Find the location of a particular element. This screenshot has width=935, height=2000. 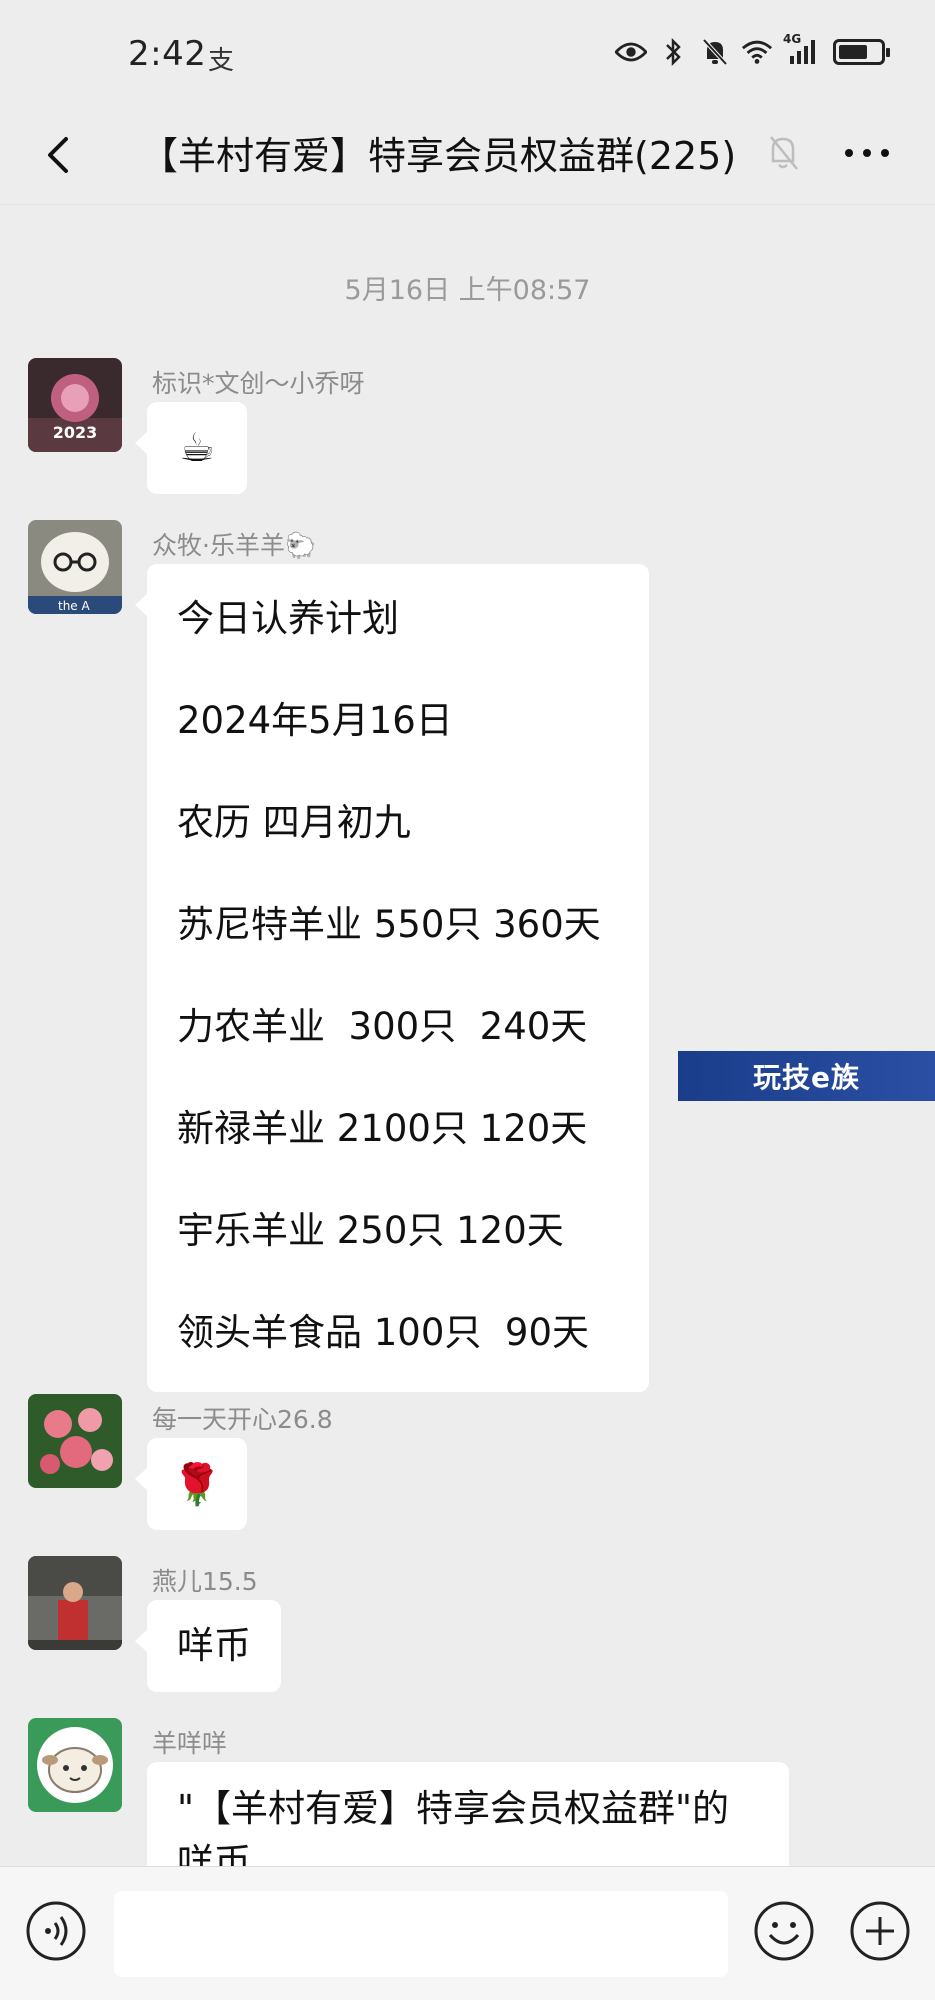

message-text: "【羊村有爱】特享会员权益群"的 is located at coordinates (453, 1808).